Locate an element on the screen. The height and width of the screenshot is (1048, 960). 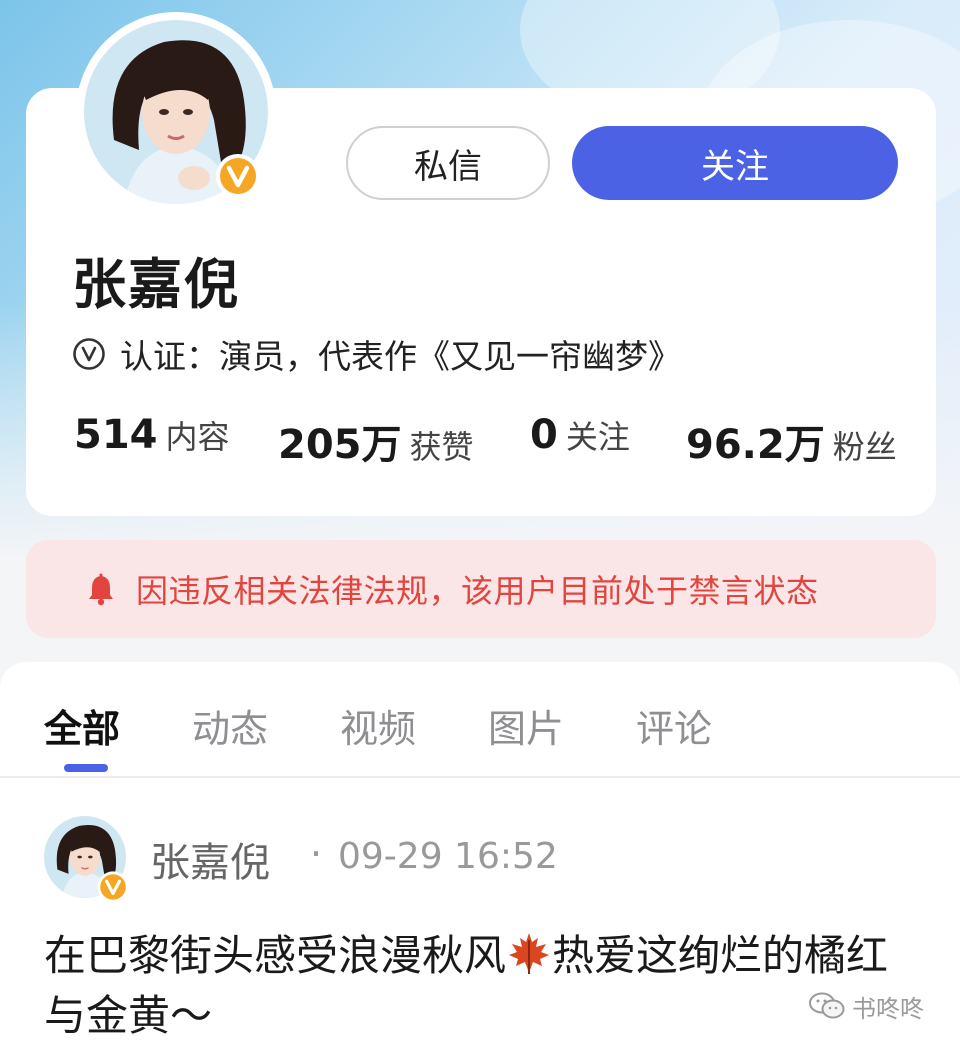
tab-posts: 动态 is located at coordinates (230, 725).